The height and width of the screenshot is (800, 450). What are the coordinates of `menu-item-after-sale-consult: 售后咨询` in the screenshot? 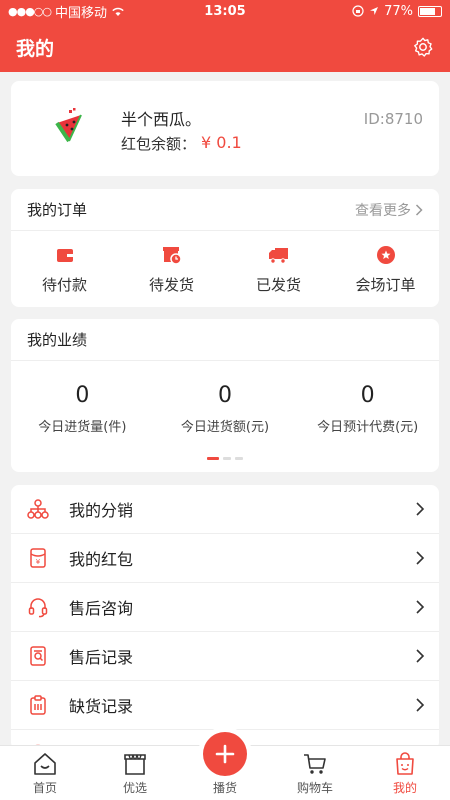 It's located at (225, 607).